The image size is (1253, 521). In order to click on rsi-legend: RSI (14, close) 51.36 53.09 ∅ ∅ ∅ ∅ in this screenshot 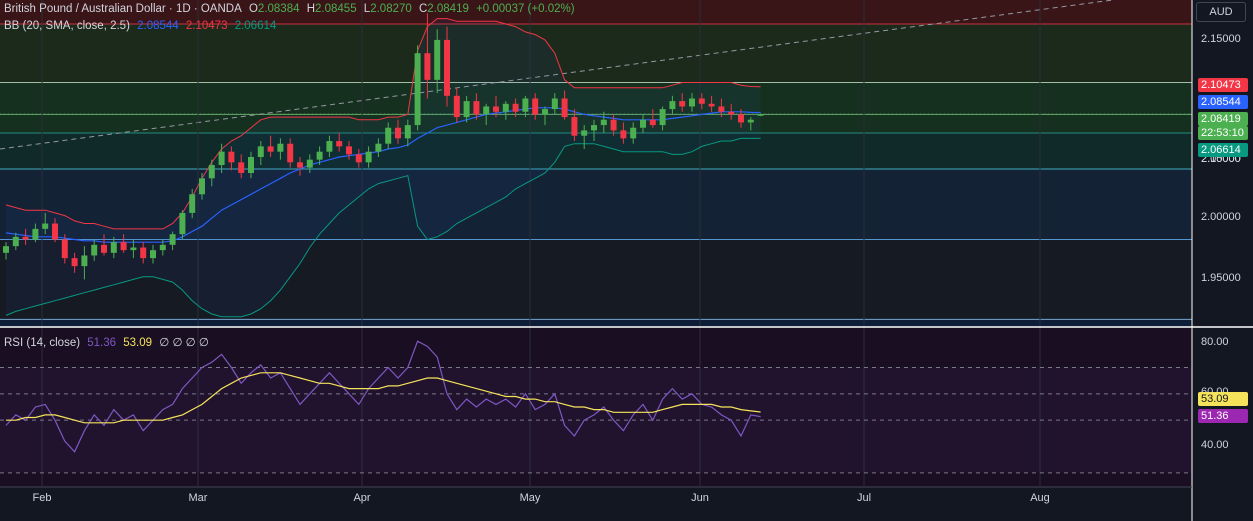, I will do `click(108, 342)`.